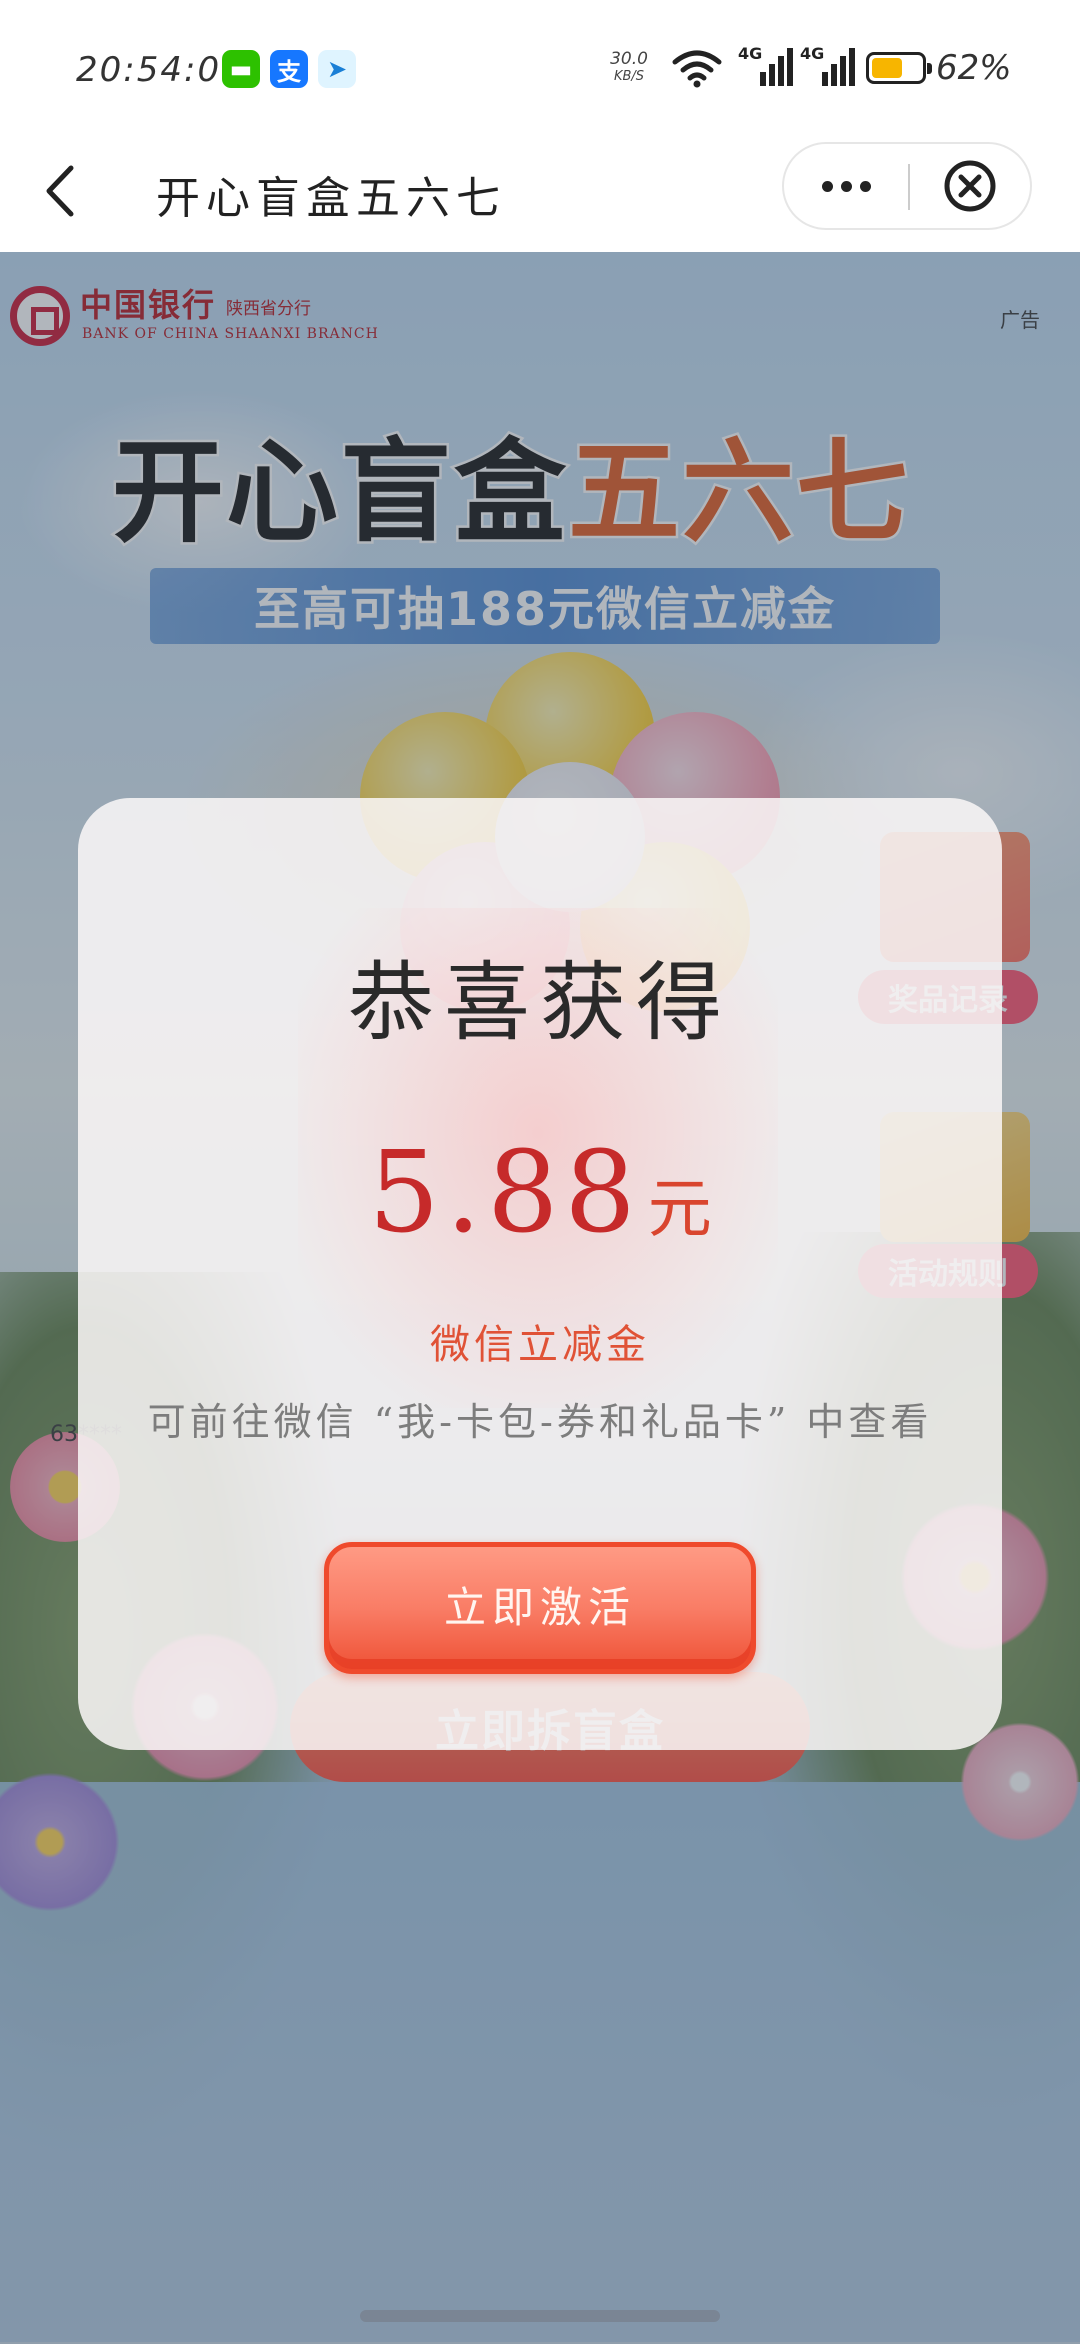  I want to click on modal-title: 恭喜获得, so click(540, 1003).